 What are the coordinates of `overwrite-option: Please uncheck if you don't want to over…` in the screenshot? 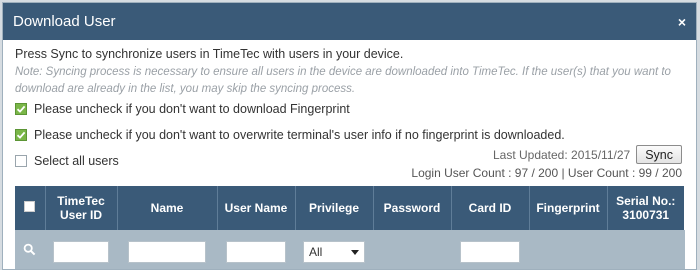 It's located at (349, 135).